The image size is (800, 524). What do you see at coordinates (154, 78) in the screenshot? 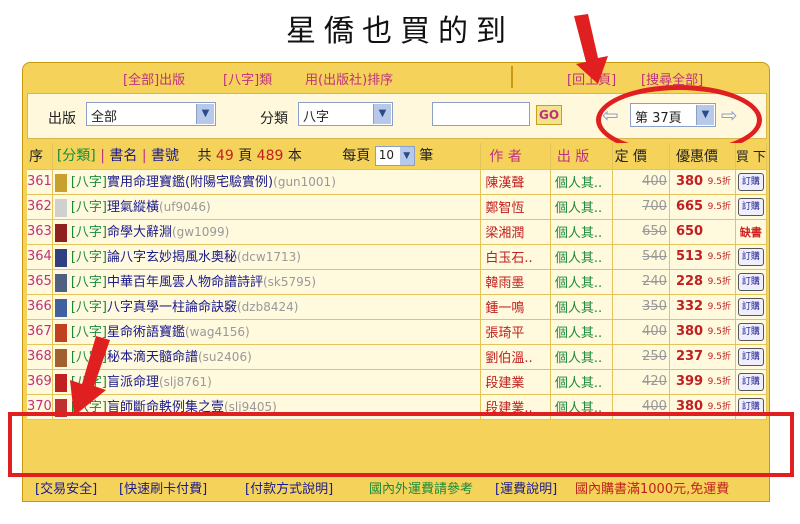
I see `all-publishers-link: [全部]出版` at bounding box center [154, 78].